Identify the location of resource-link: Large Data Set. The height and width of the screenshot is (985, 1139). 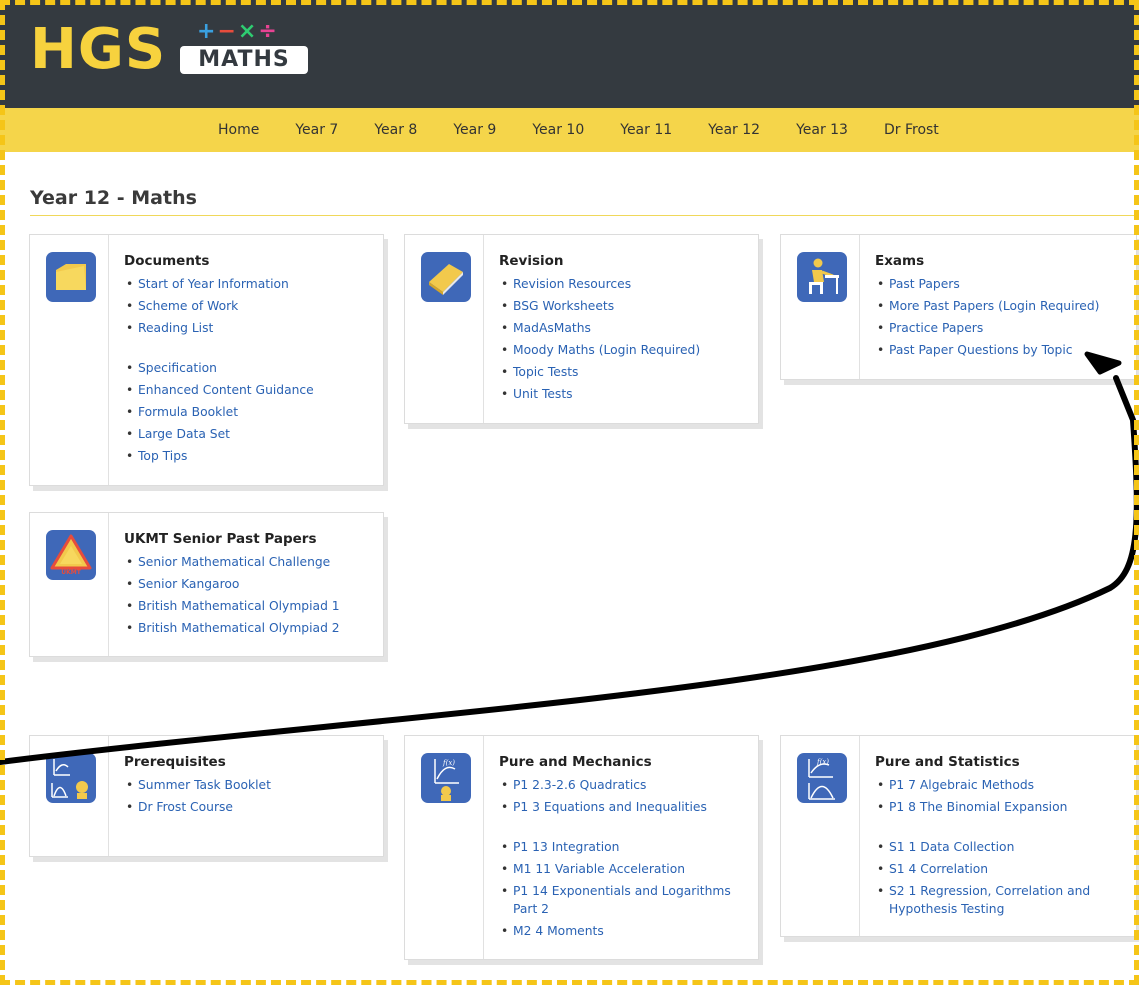
(184, 434).